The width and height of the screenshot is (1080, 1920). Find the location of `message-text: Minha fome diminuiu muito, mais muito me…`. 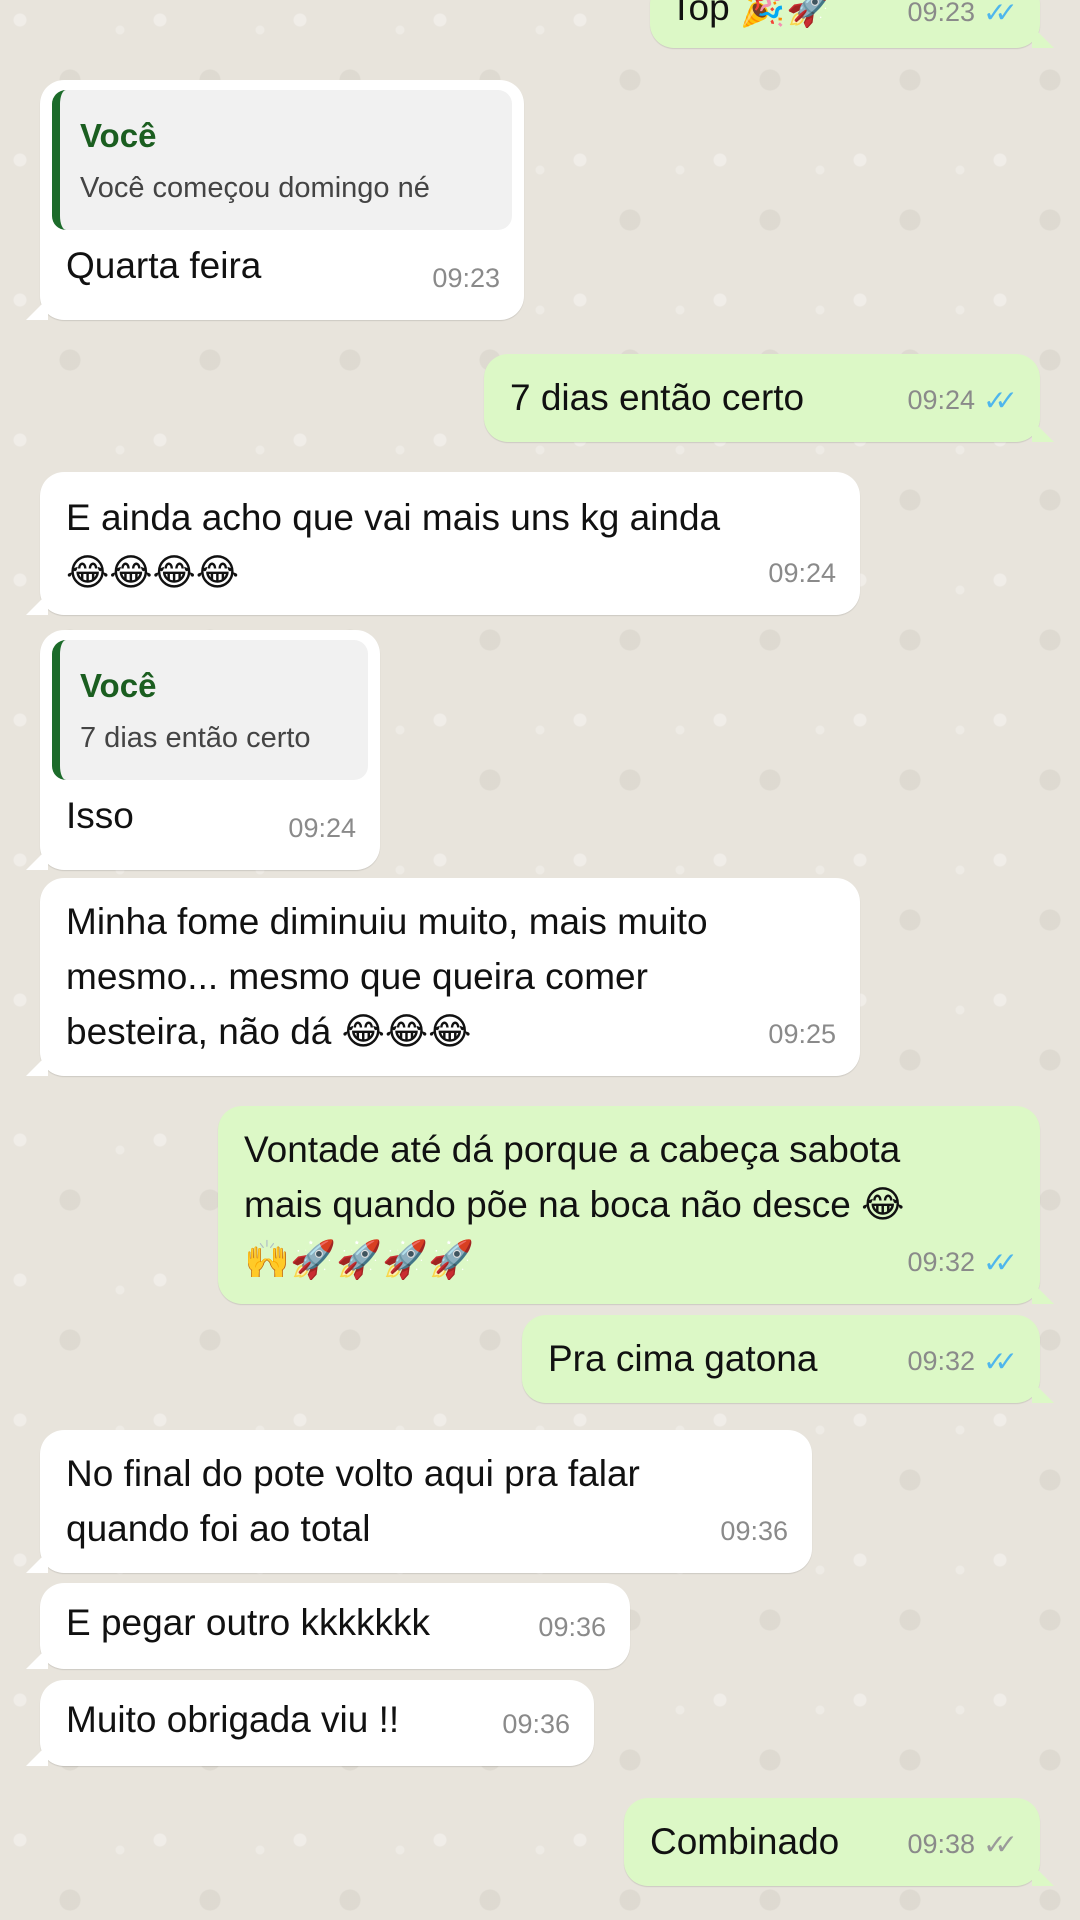

message-text: Minha fome diminuiu muito, mais muito me… is located at coordinates (387, 976).